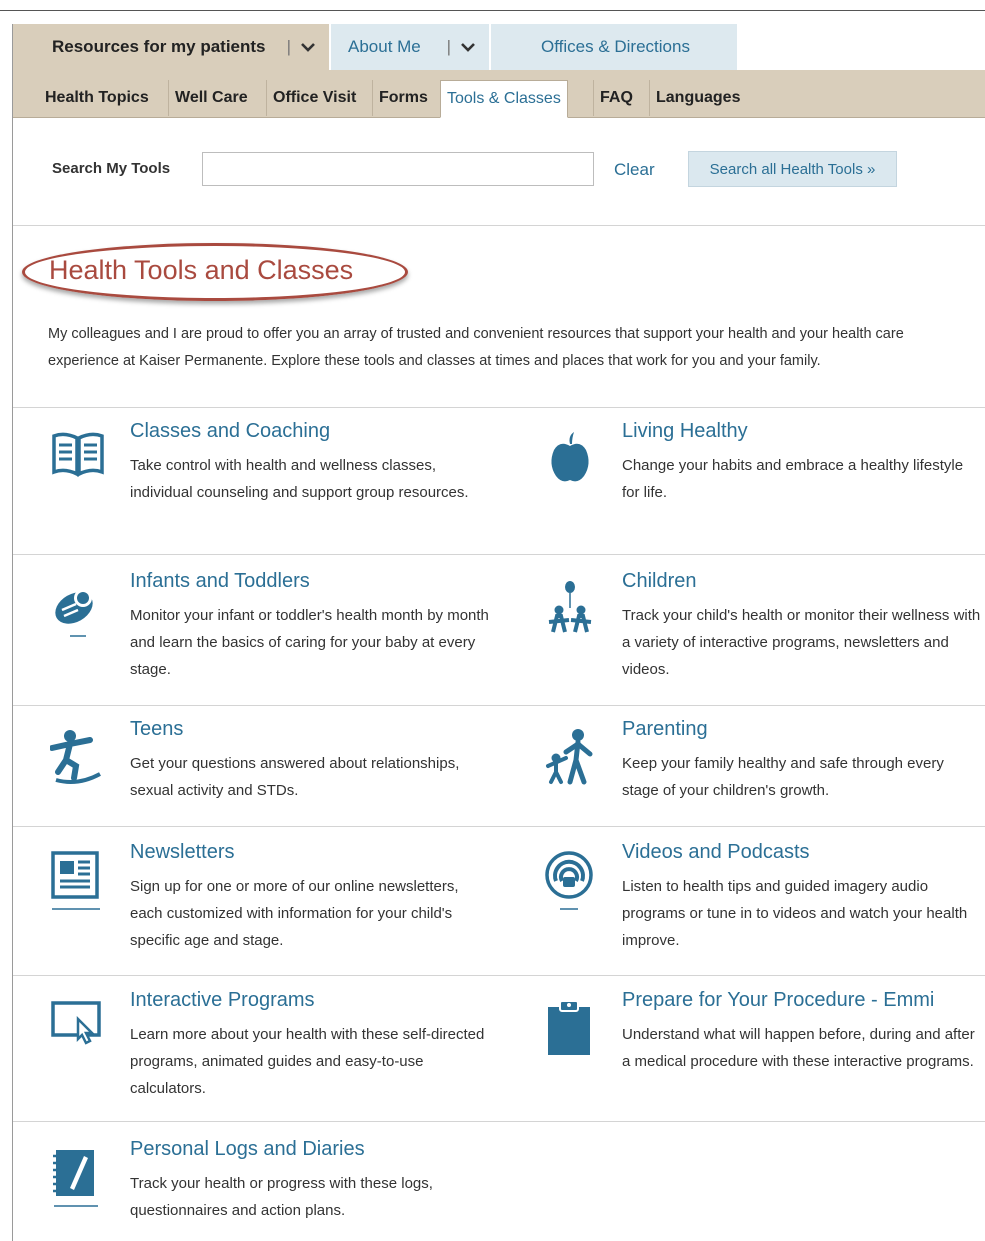 This screenshot has width=985, height=1241. What do you see at coordinates (156, 729) in the screenshot?
I see `item-title-link: Teens` at bounding box center [156, 729].